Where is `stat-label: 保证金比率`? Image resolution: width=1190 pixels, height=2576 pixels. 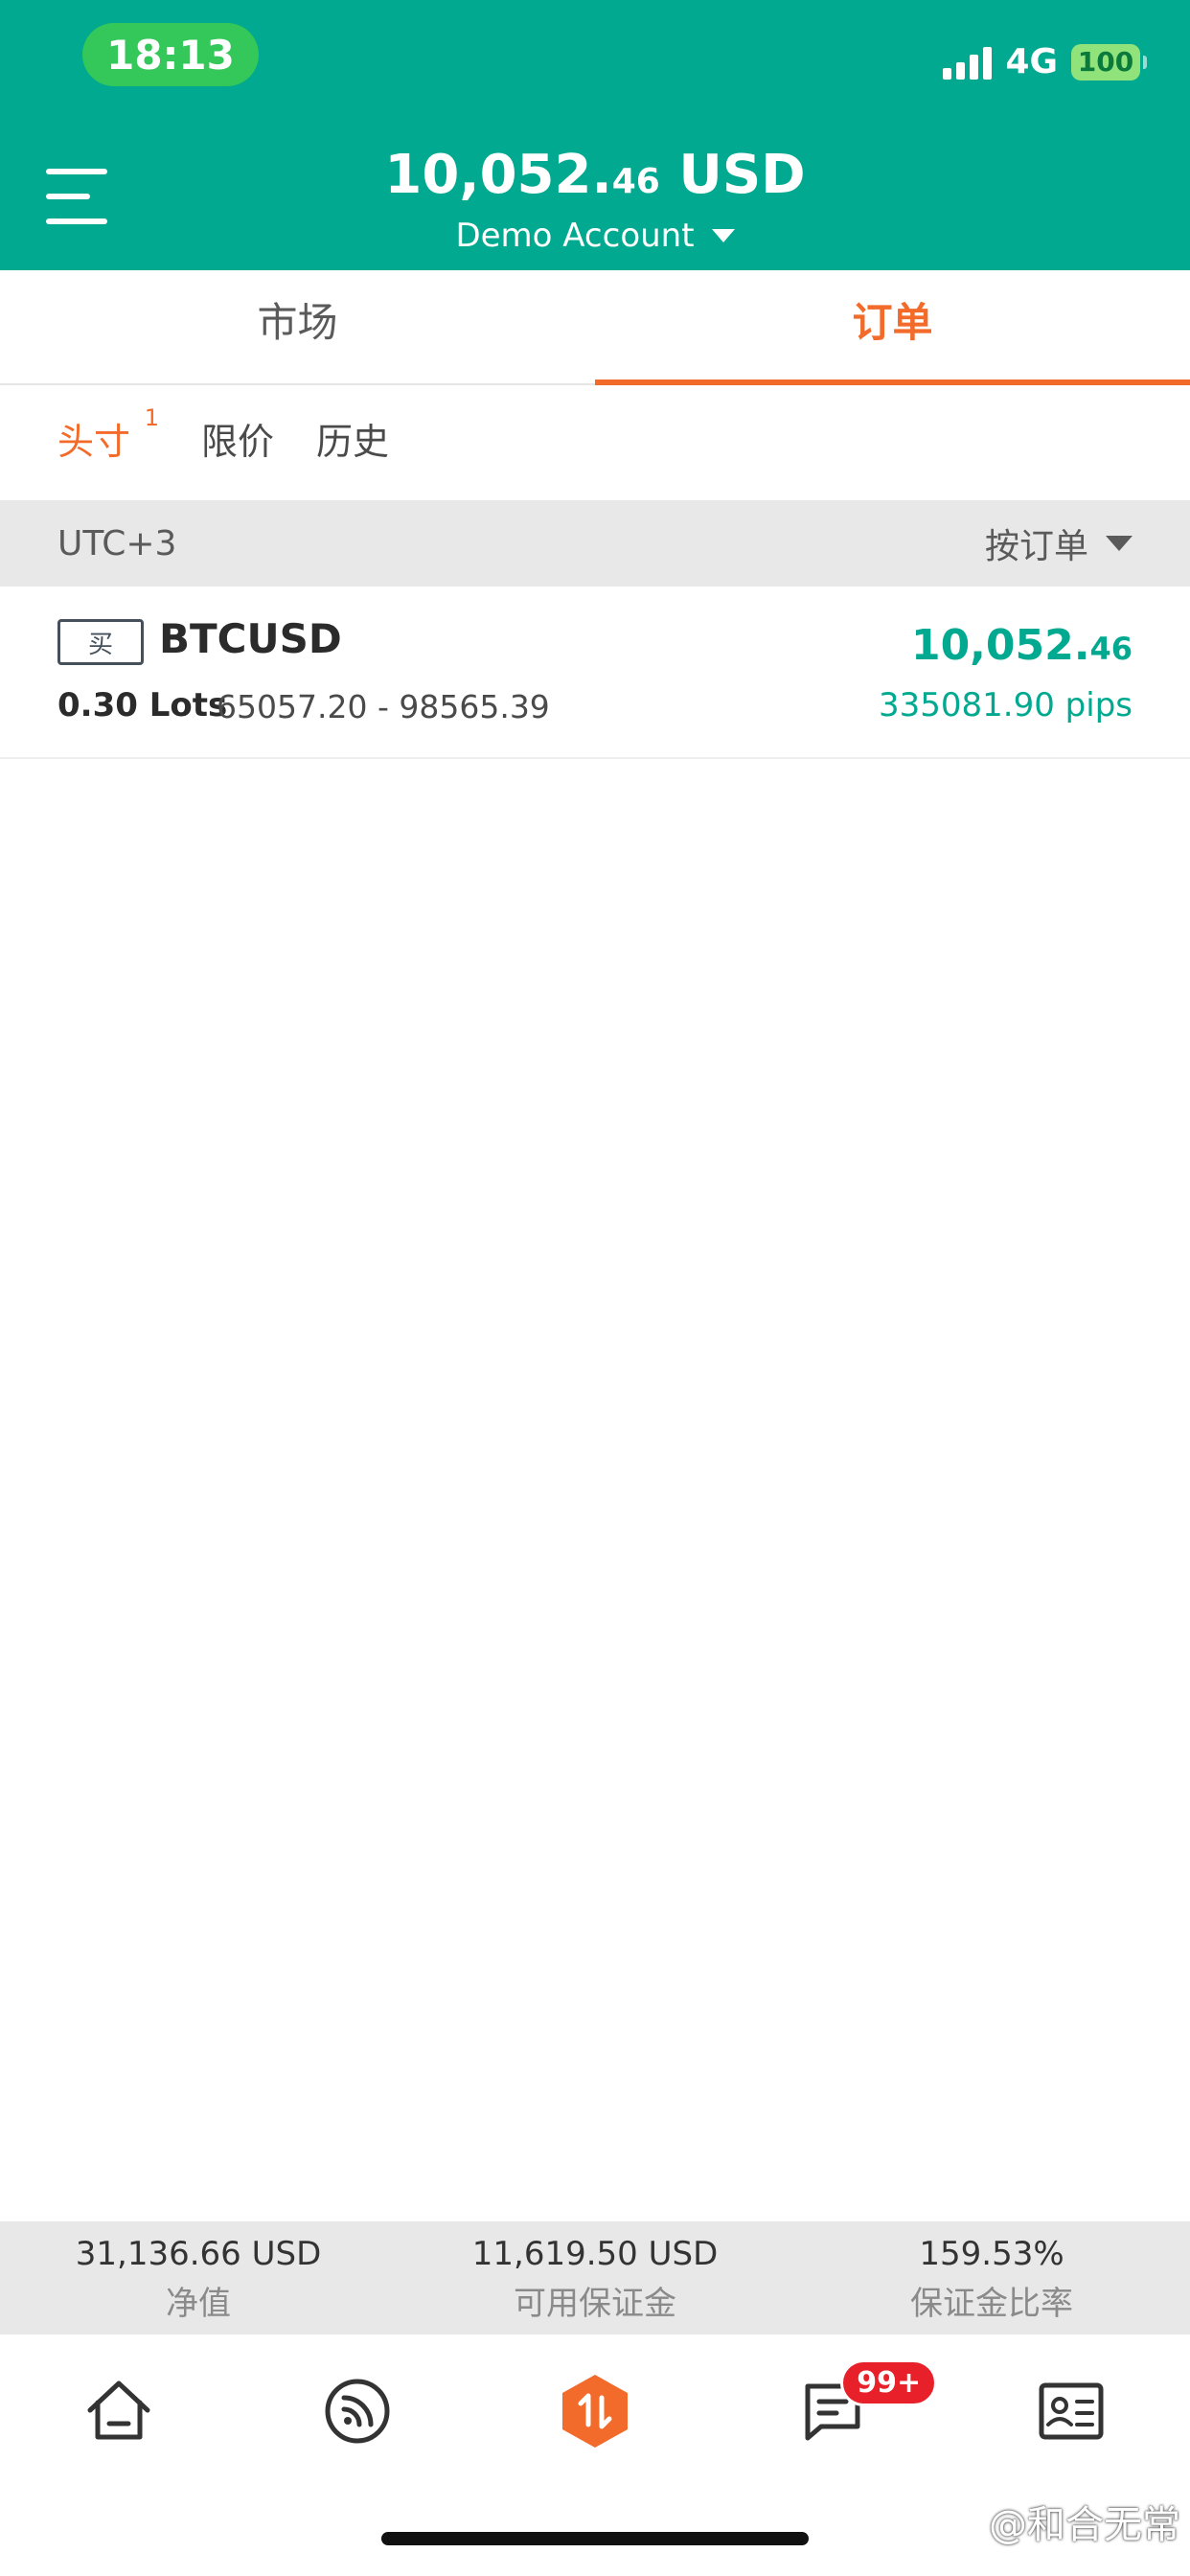
stat-label: 保证金比率 is located at coordinates (991, 2304).